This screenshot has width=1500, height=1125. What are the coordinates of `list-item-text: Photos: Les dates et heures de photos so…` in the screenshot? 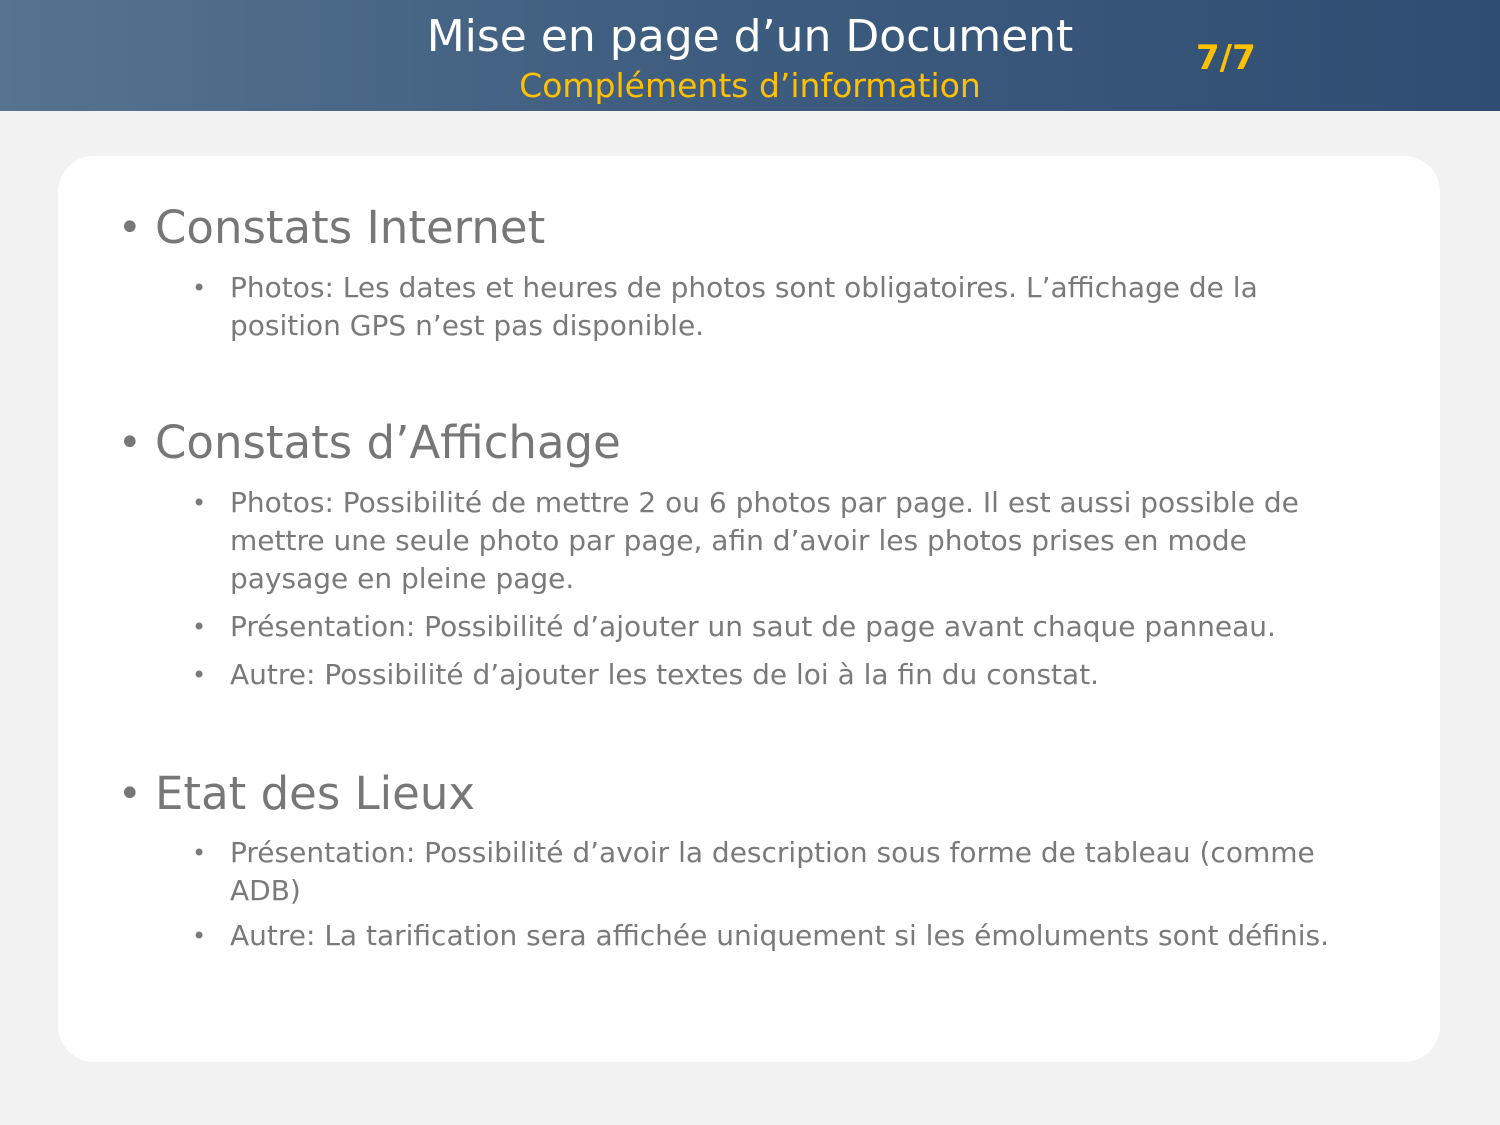 It's located at (744, 306).